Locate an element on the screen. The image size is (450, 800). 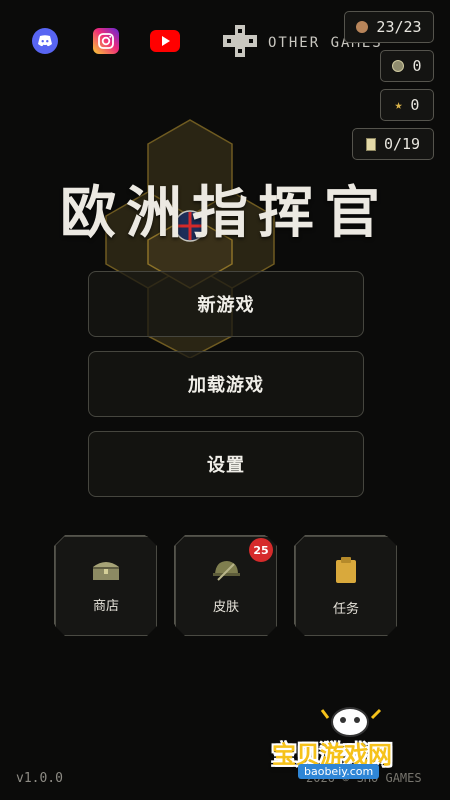
star-icon: ★ is located at coordinates (398, 105).